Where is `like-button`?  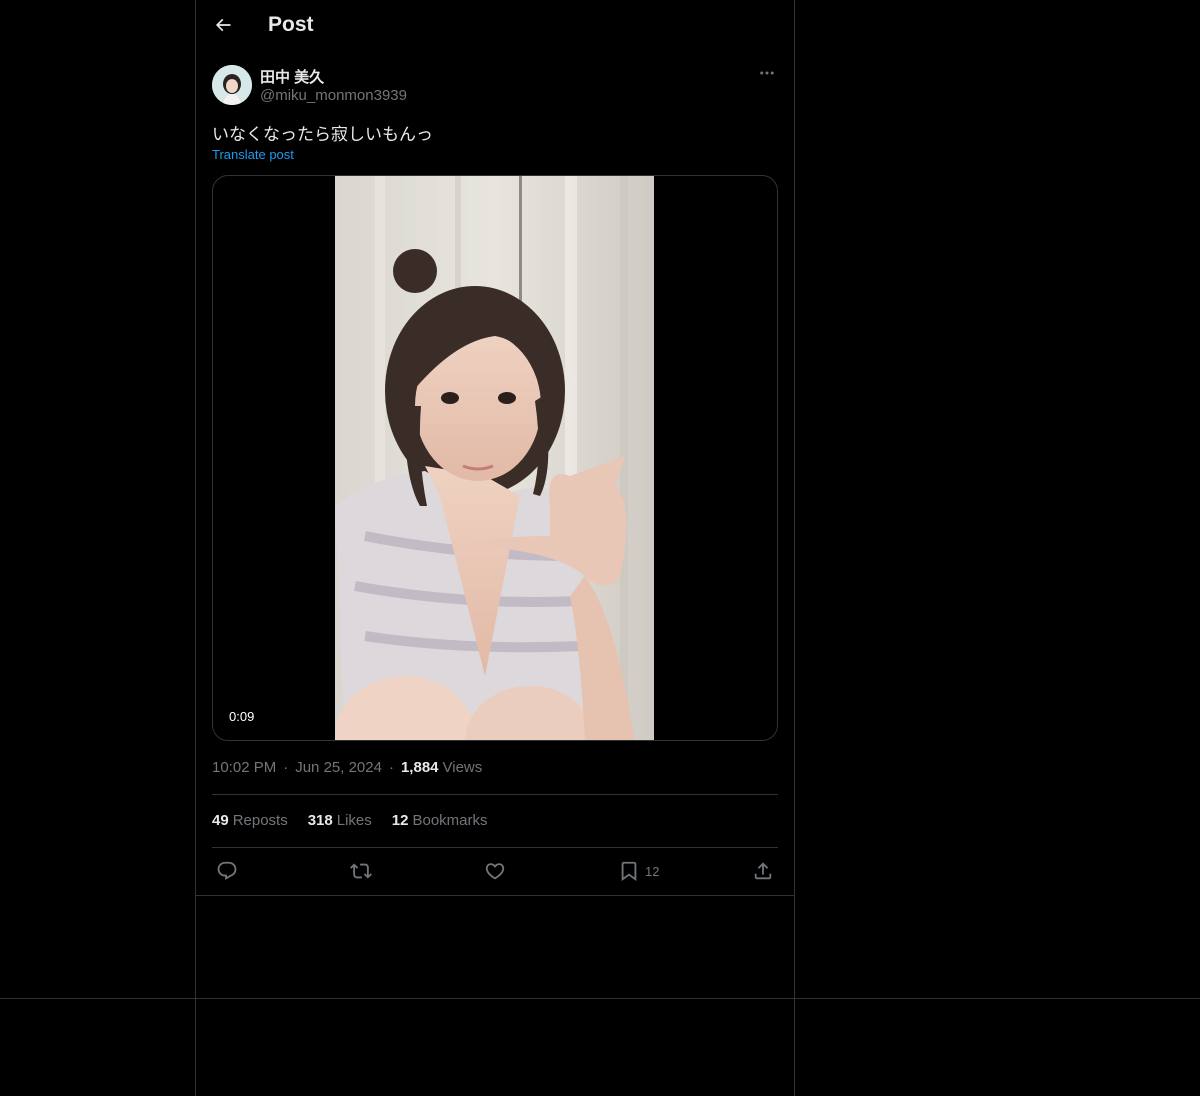
like-button is located at coordinates (495, 871).